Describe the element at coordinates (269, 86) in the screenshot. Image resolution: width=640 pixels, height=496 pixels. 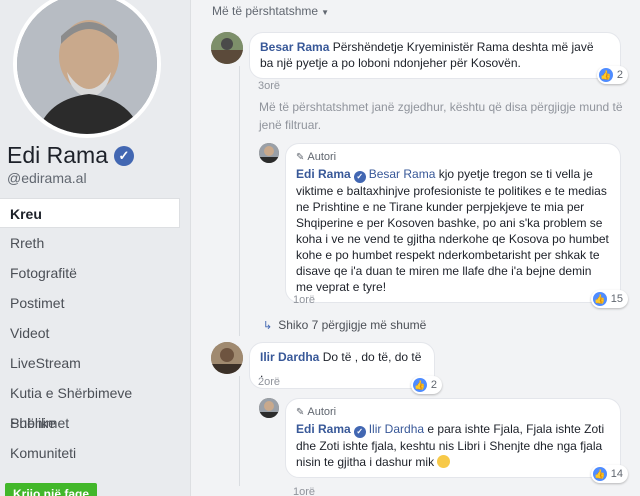
I see `comment-timestamp: 3orë` at that location.